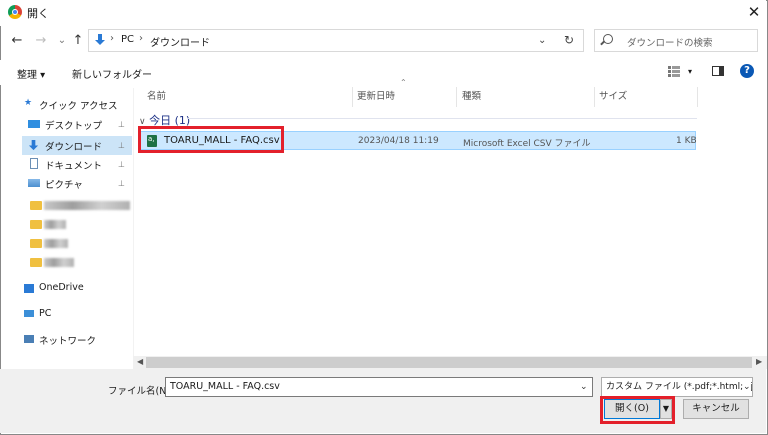 The height and width of the screenshot is (435, 768). What do you see at coordinates (383, 13) in the screenshot?
I see `title-bar` at bounding box center [383, 13].